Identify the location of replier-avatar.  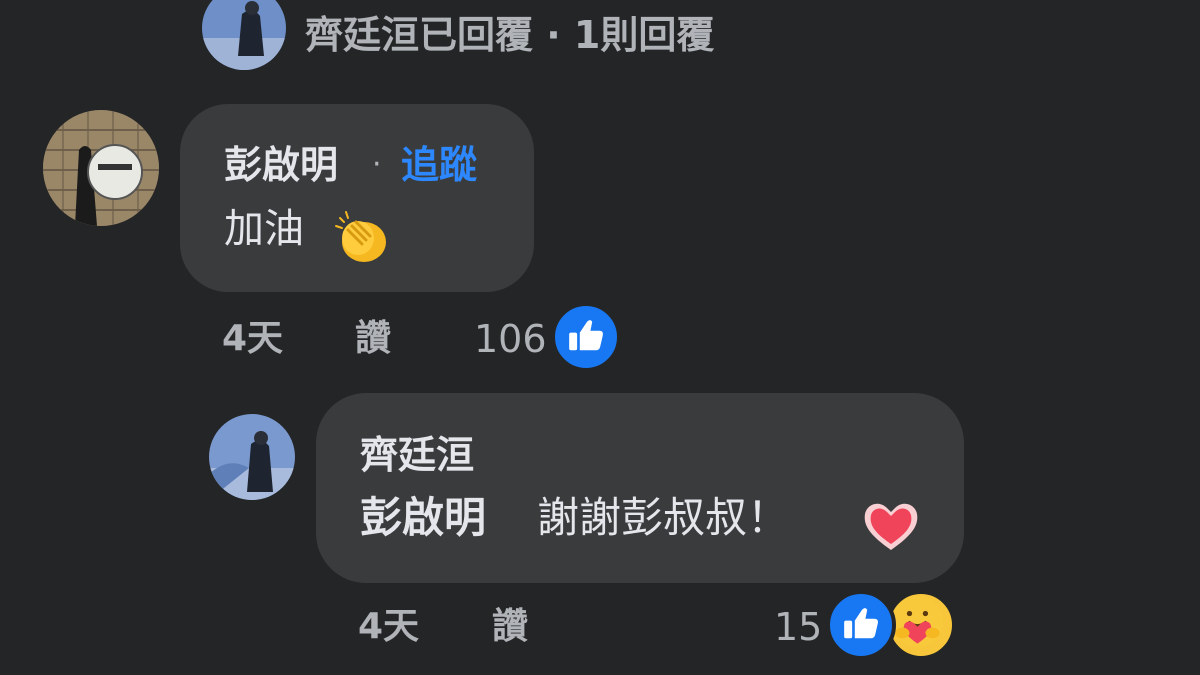
(252, 457).